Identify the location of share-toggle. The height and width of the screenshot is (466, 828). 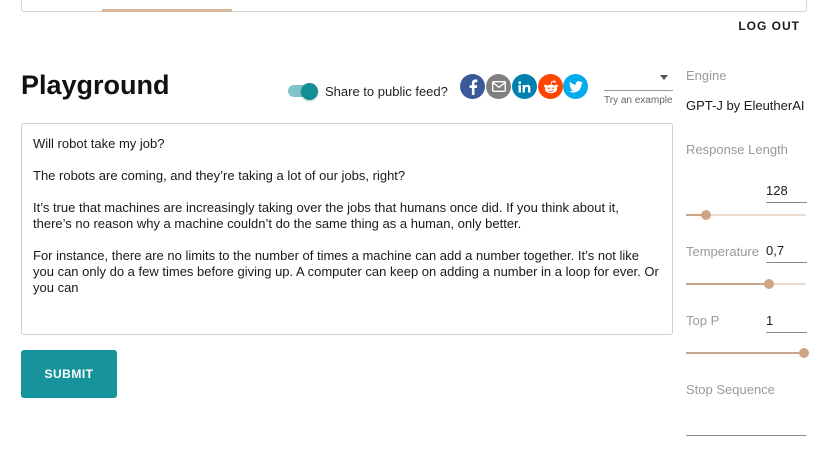
(303, 91).